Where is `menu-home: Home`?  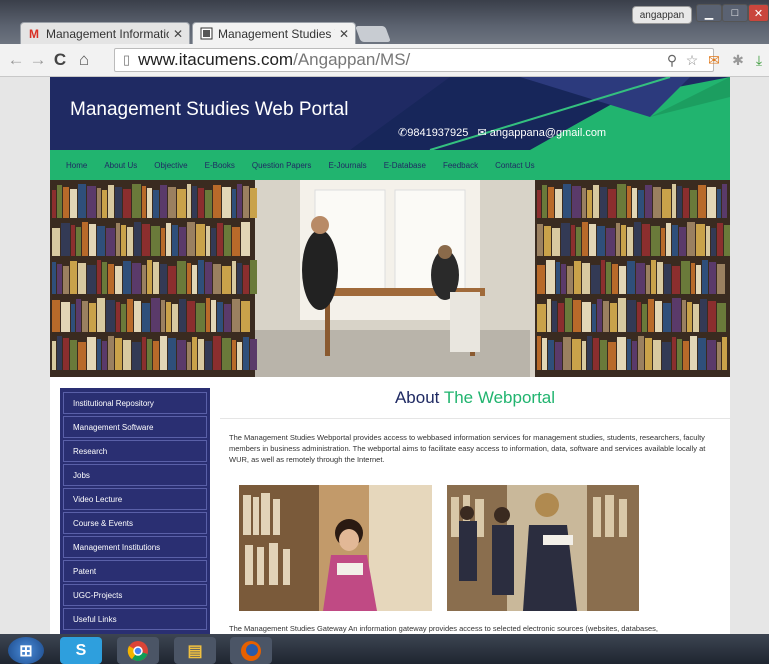 menu-home: Home is located at coordinates (76, 165).